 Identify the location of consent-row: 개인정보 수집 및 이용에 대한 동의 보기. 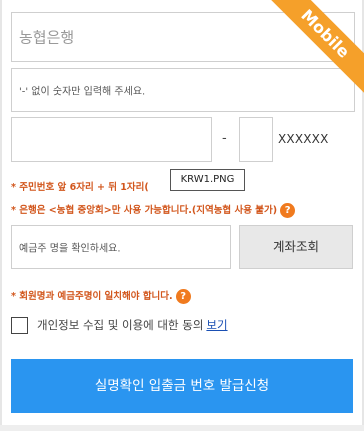
(119, 325).